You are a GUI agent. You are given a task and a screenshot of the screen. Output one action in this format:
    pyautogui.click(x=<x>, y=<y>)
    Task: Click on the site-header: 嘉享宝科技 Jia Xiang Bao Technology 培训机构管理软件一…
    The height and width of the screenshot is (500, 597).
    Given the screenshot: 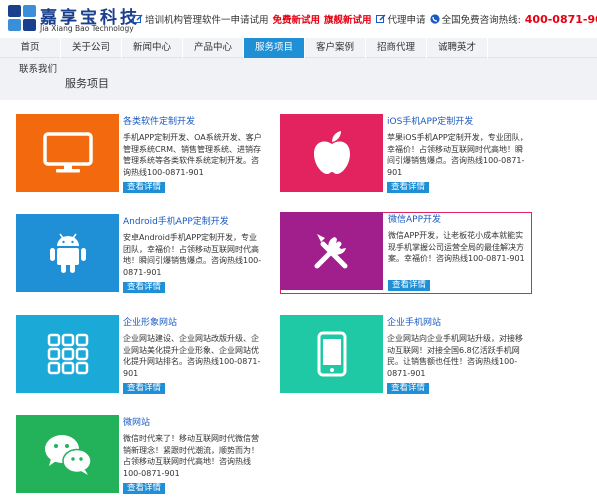 What is the action you would take?
    pyautogui.click(x=298, y=19)
    